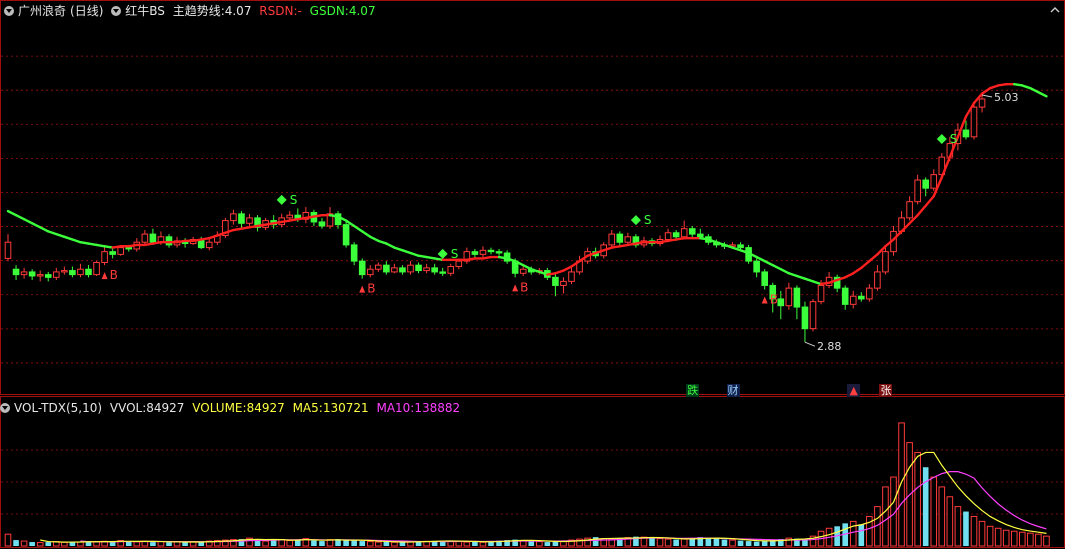 This screenshot has width=1065, height=549. Describe the element at coordinates (345, 408) in the screenshot. I see `ma5-value: 130721` at that location.